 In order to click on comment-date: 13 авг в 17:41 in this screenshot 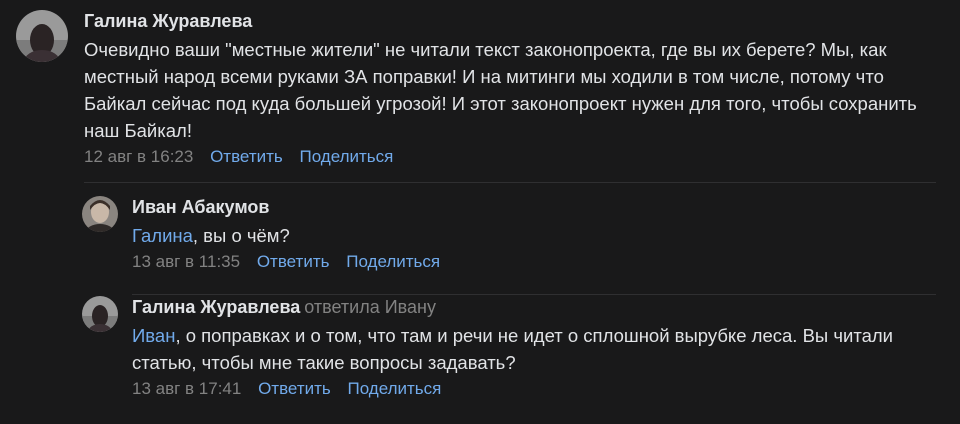, I will do `click(186, 388)`.